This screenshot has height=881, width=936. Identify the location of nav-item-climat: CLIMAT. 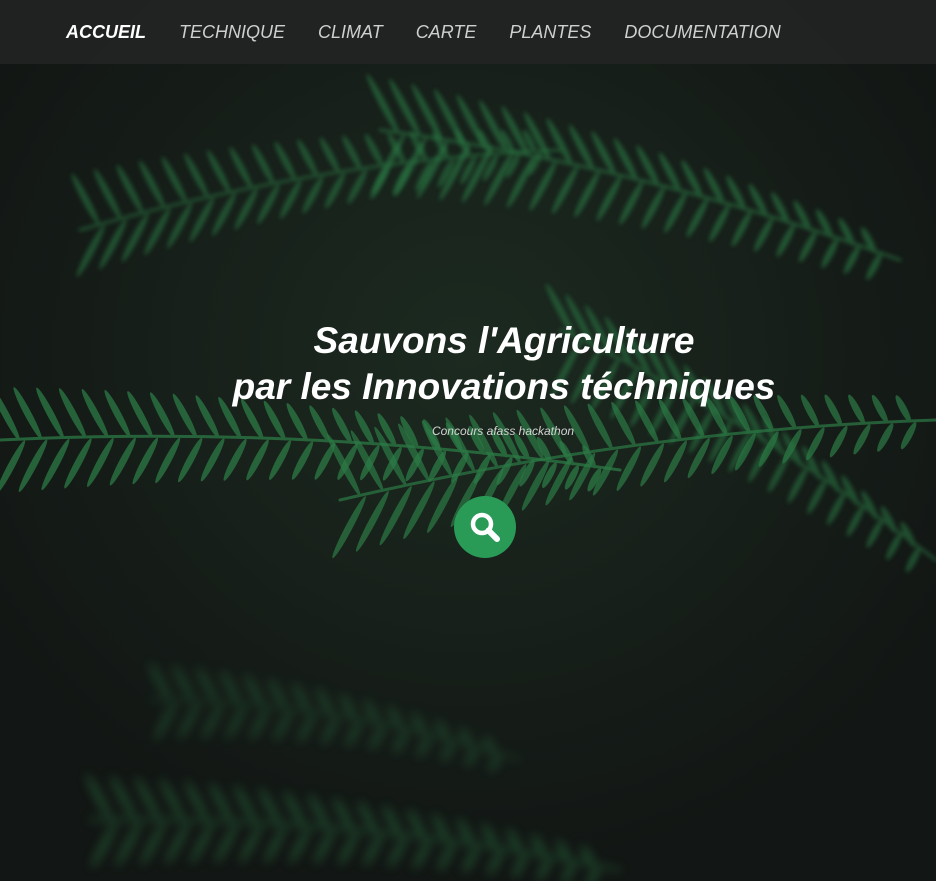
(350, 32).